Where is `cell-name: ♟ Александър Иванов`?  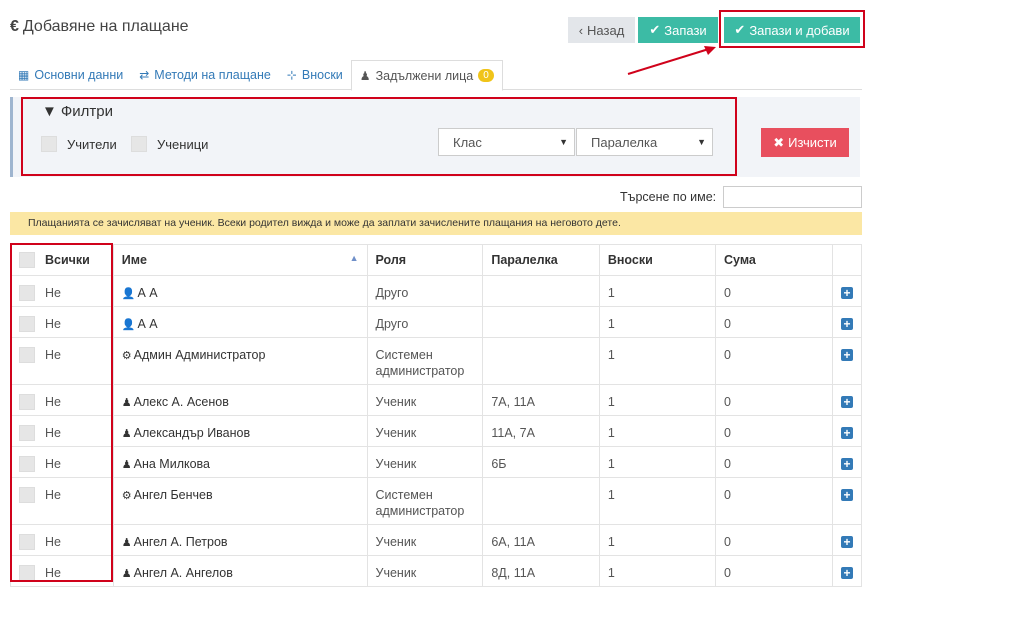
cell-name: ♟ Александър Иванов is located at coordinates (240, 431).